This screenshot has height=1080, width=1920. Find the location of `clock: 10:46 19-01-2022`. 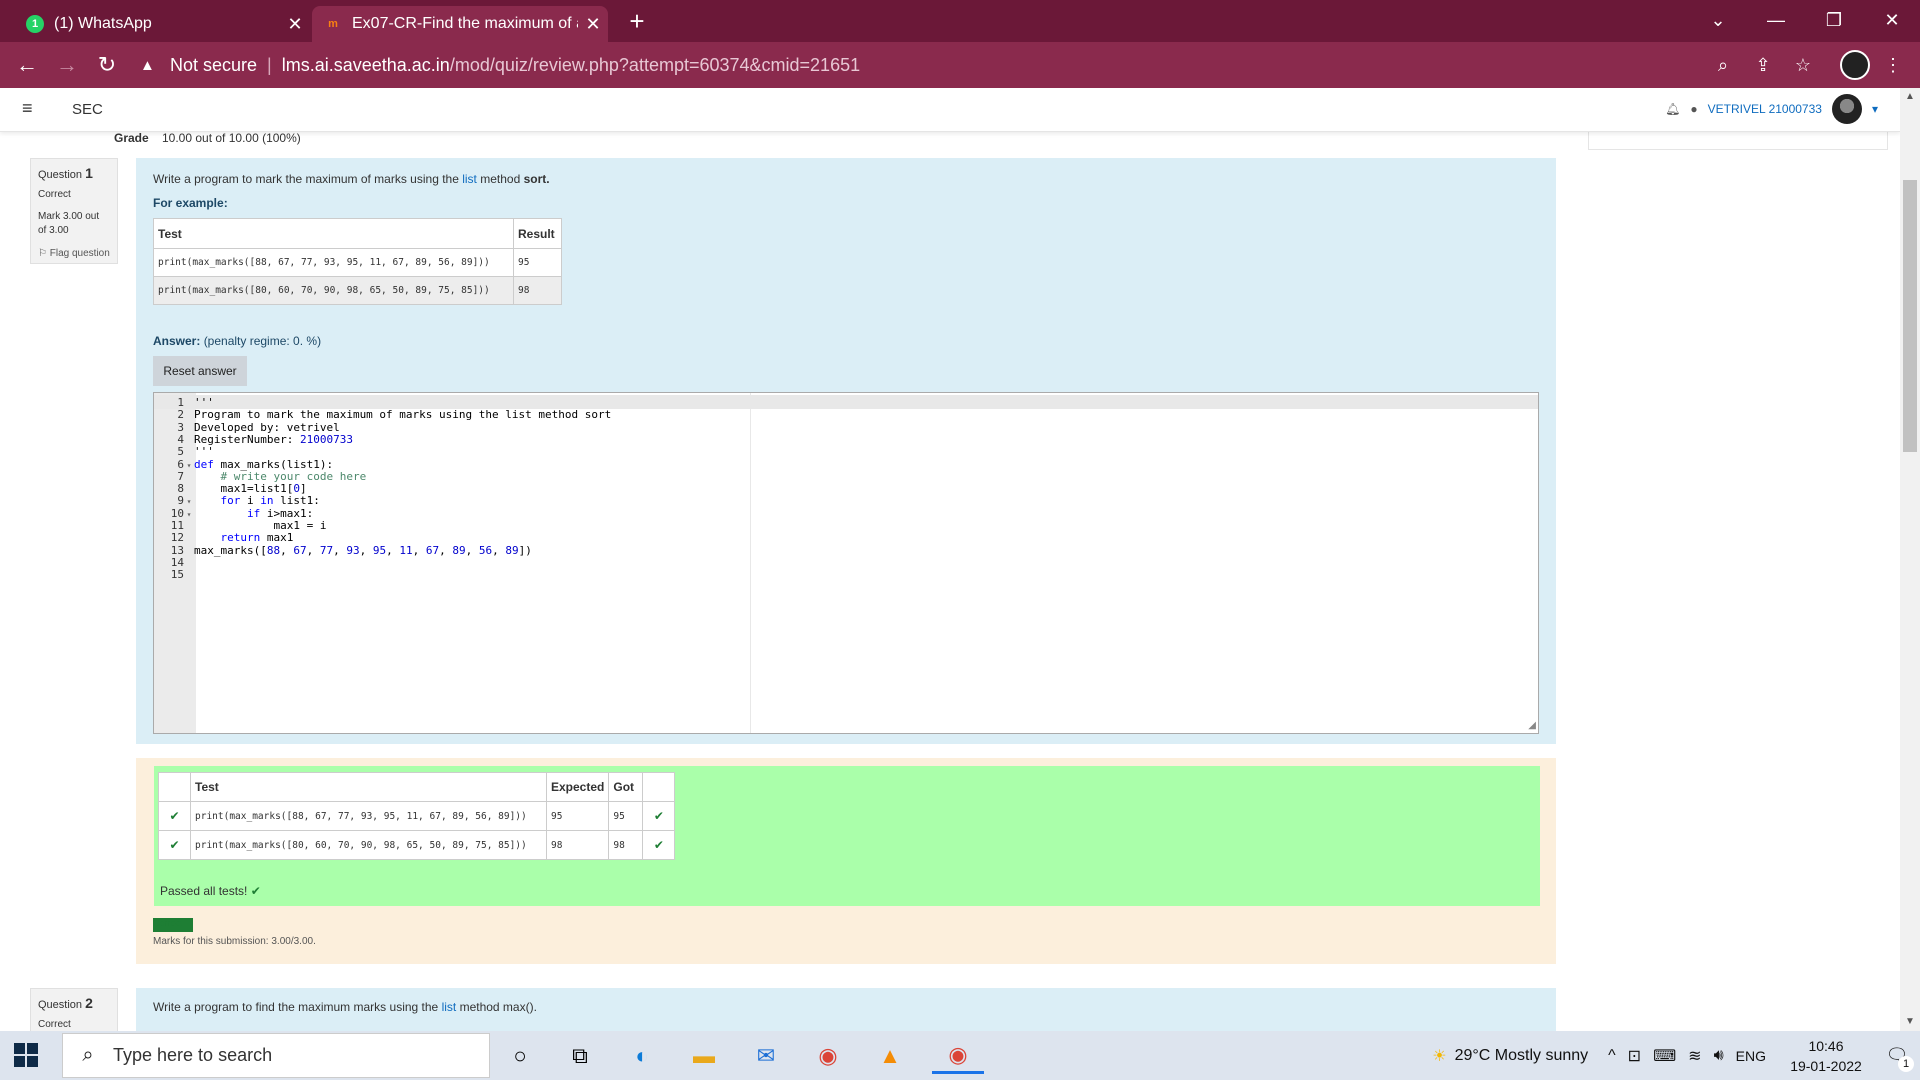

clock: 10:46 19-01-2022 is located at coordinates (1826, 1056).